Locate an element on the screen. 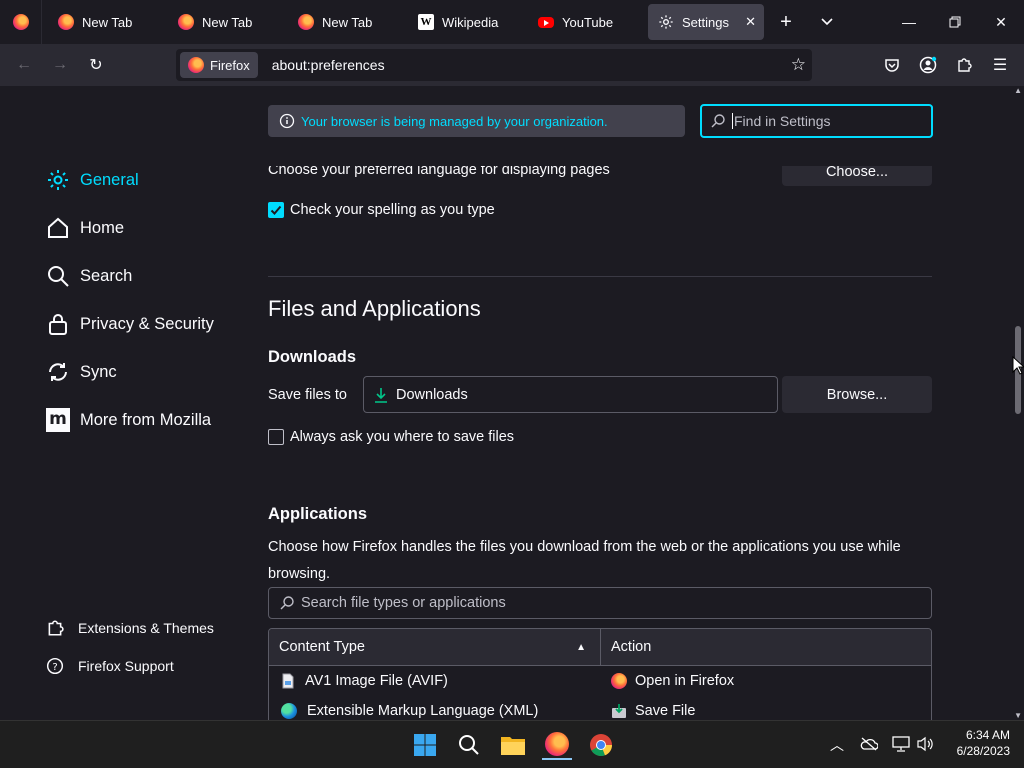 The image size is (1024, 768). files-applications-title: Files and Applications is located at coordinates (374, 308).